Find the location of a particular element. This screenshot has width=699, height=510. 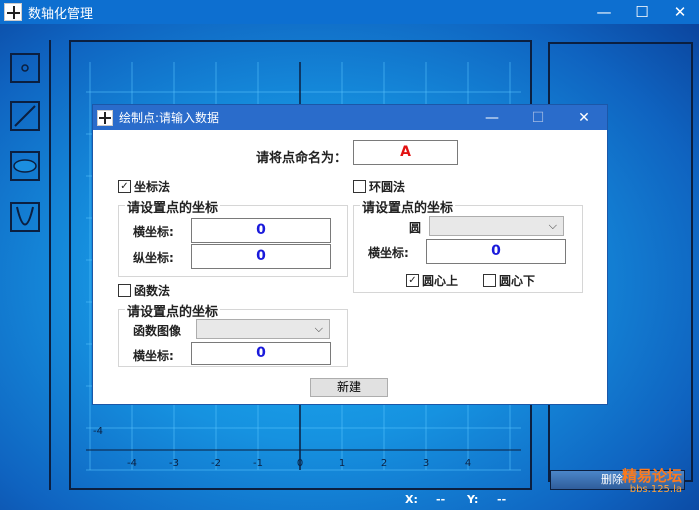

ellipse-icon is located at coordinates (25, 166).